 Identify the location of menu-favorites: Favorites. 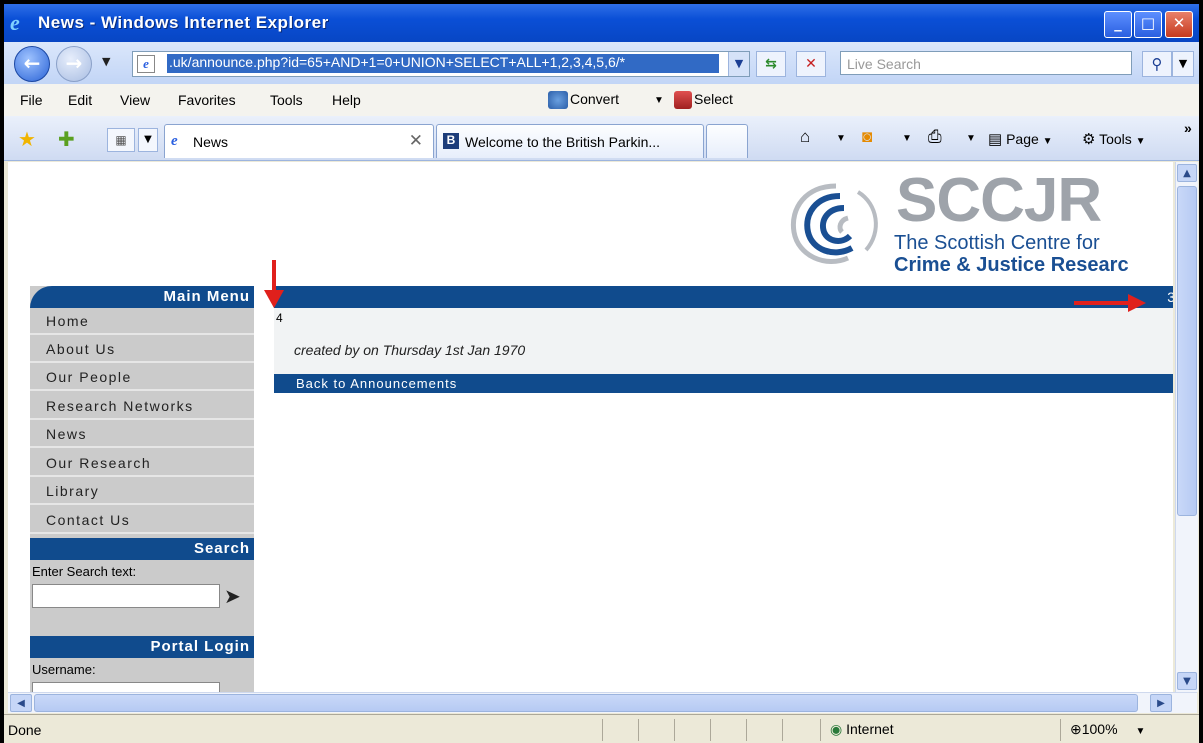
(207, 100).